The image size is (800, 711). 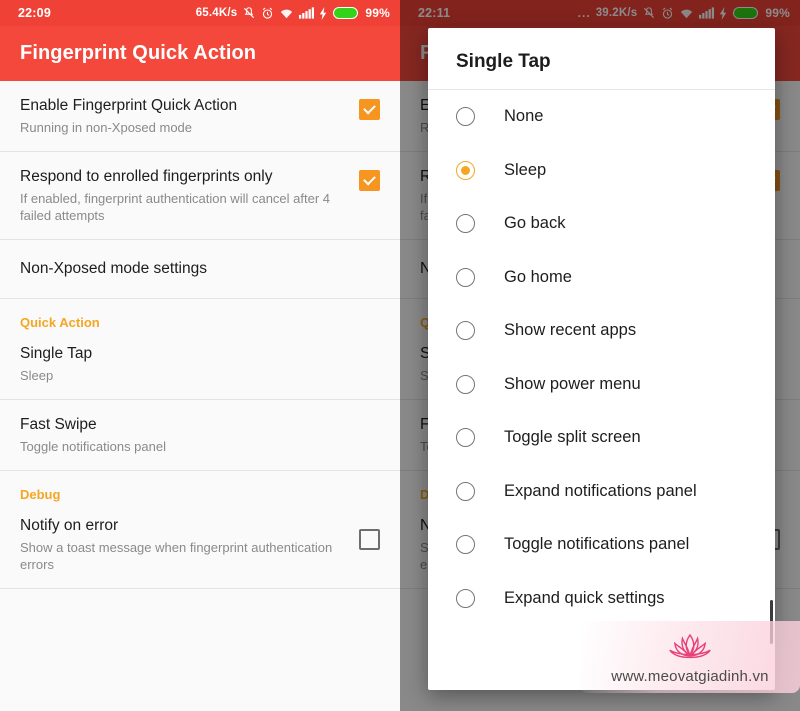 What do you see at coordinates (146, 176) in the screenshot?
I see `pref-title: Respond to enrolled fingerprints only` at bounding box center [146, 176].